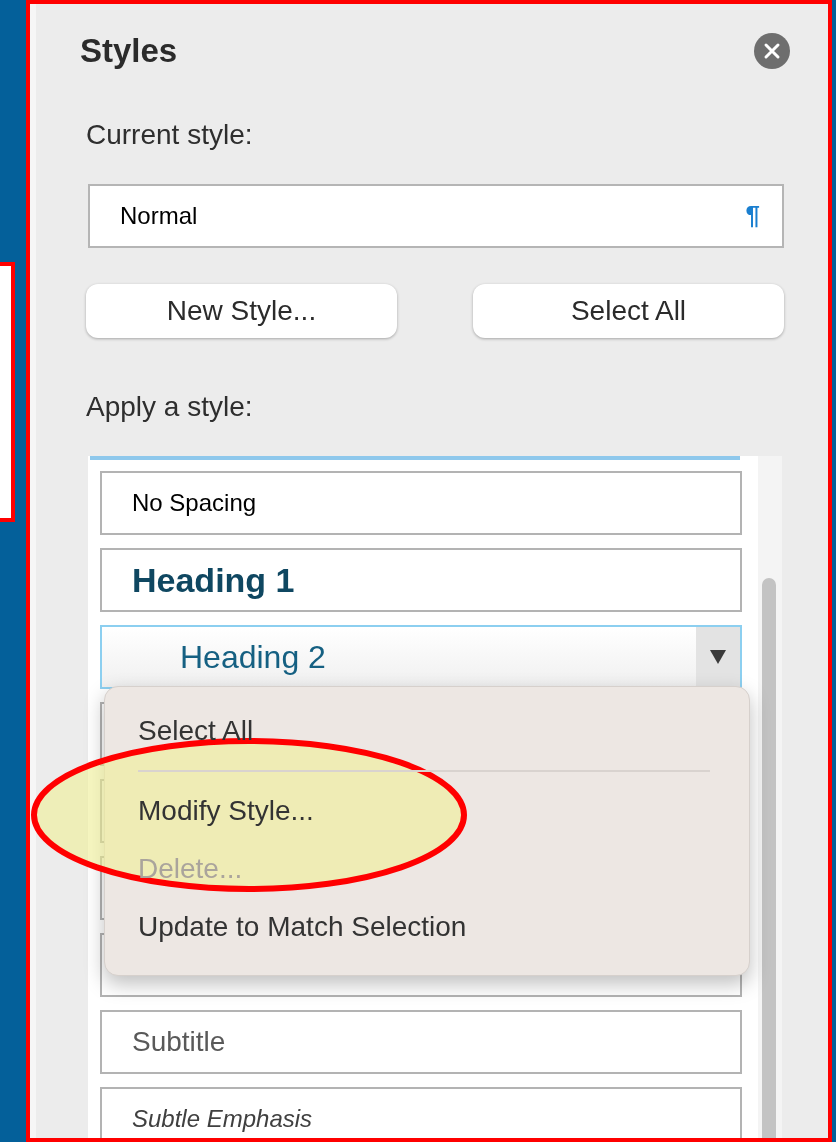 This screenshot has height=1142, width=836. Describe the element at coordinates (302, 927) in the screenshot. I see `menu-item: Update to Match Selection` at that location.